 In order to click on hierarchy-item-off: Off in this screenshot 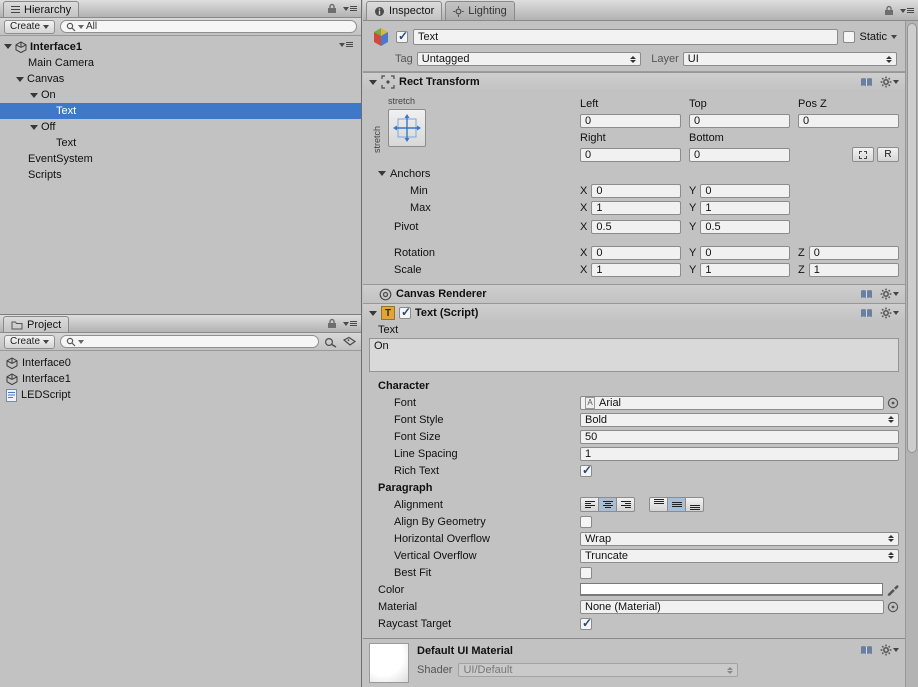, I will do `click(180, 127)`.